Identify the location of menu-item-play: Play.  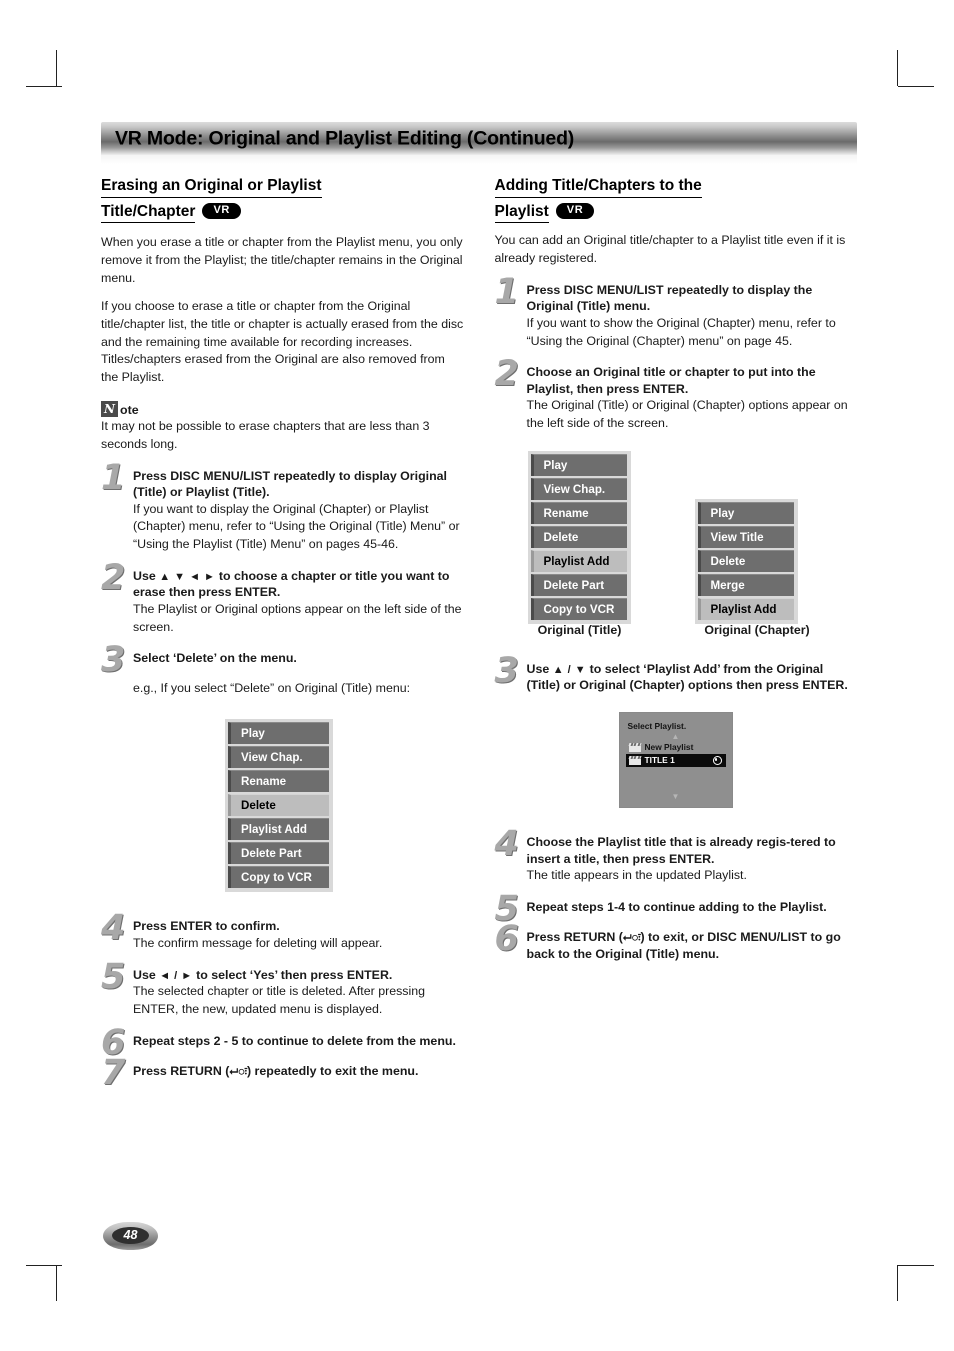
(278, 733).